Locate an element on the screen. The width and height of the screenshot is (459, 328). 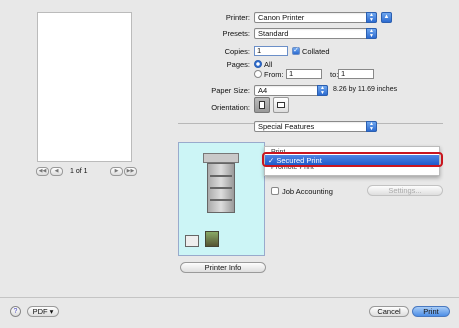
page-indicator: 1 of 1 is located at coordinates (79, 171).